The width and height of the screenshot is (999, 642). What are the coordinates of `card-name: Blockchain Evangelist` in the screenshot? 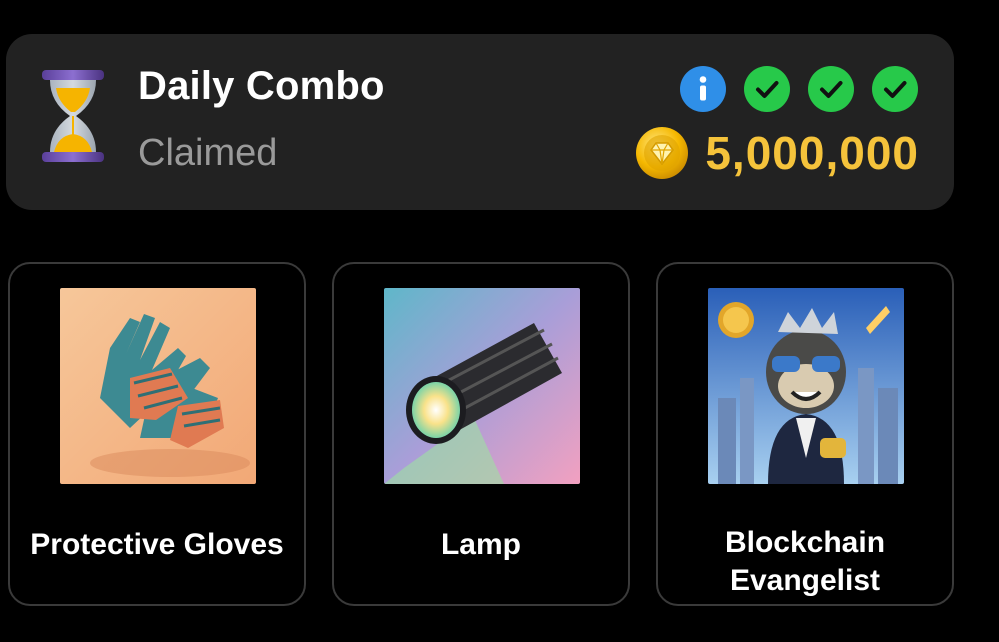 It's located at (805, 561).